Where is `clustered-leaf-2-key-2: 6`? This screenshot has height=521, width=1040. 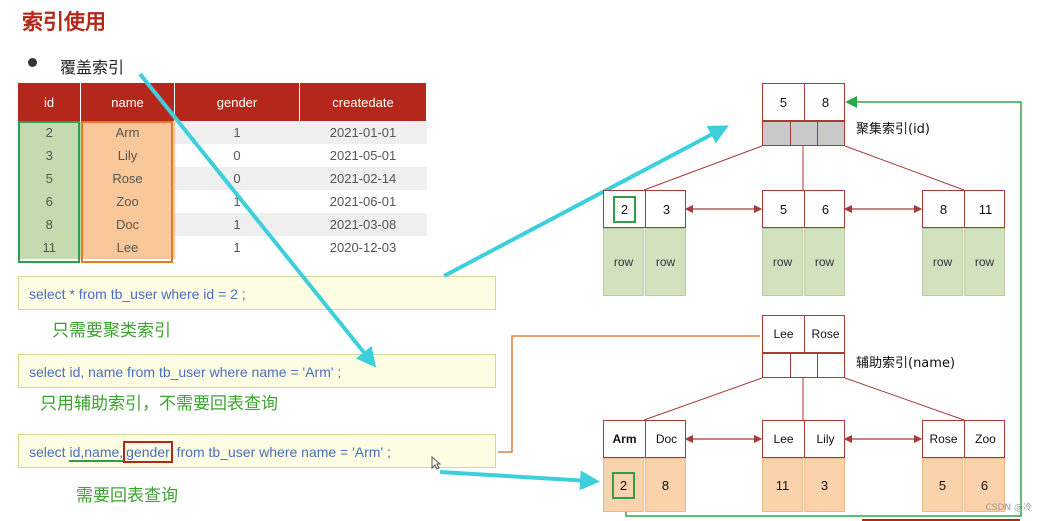
clustered-leaf-2-key-2: 6 is located at coordinates (825, 209).